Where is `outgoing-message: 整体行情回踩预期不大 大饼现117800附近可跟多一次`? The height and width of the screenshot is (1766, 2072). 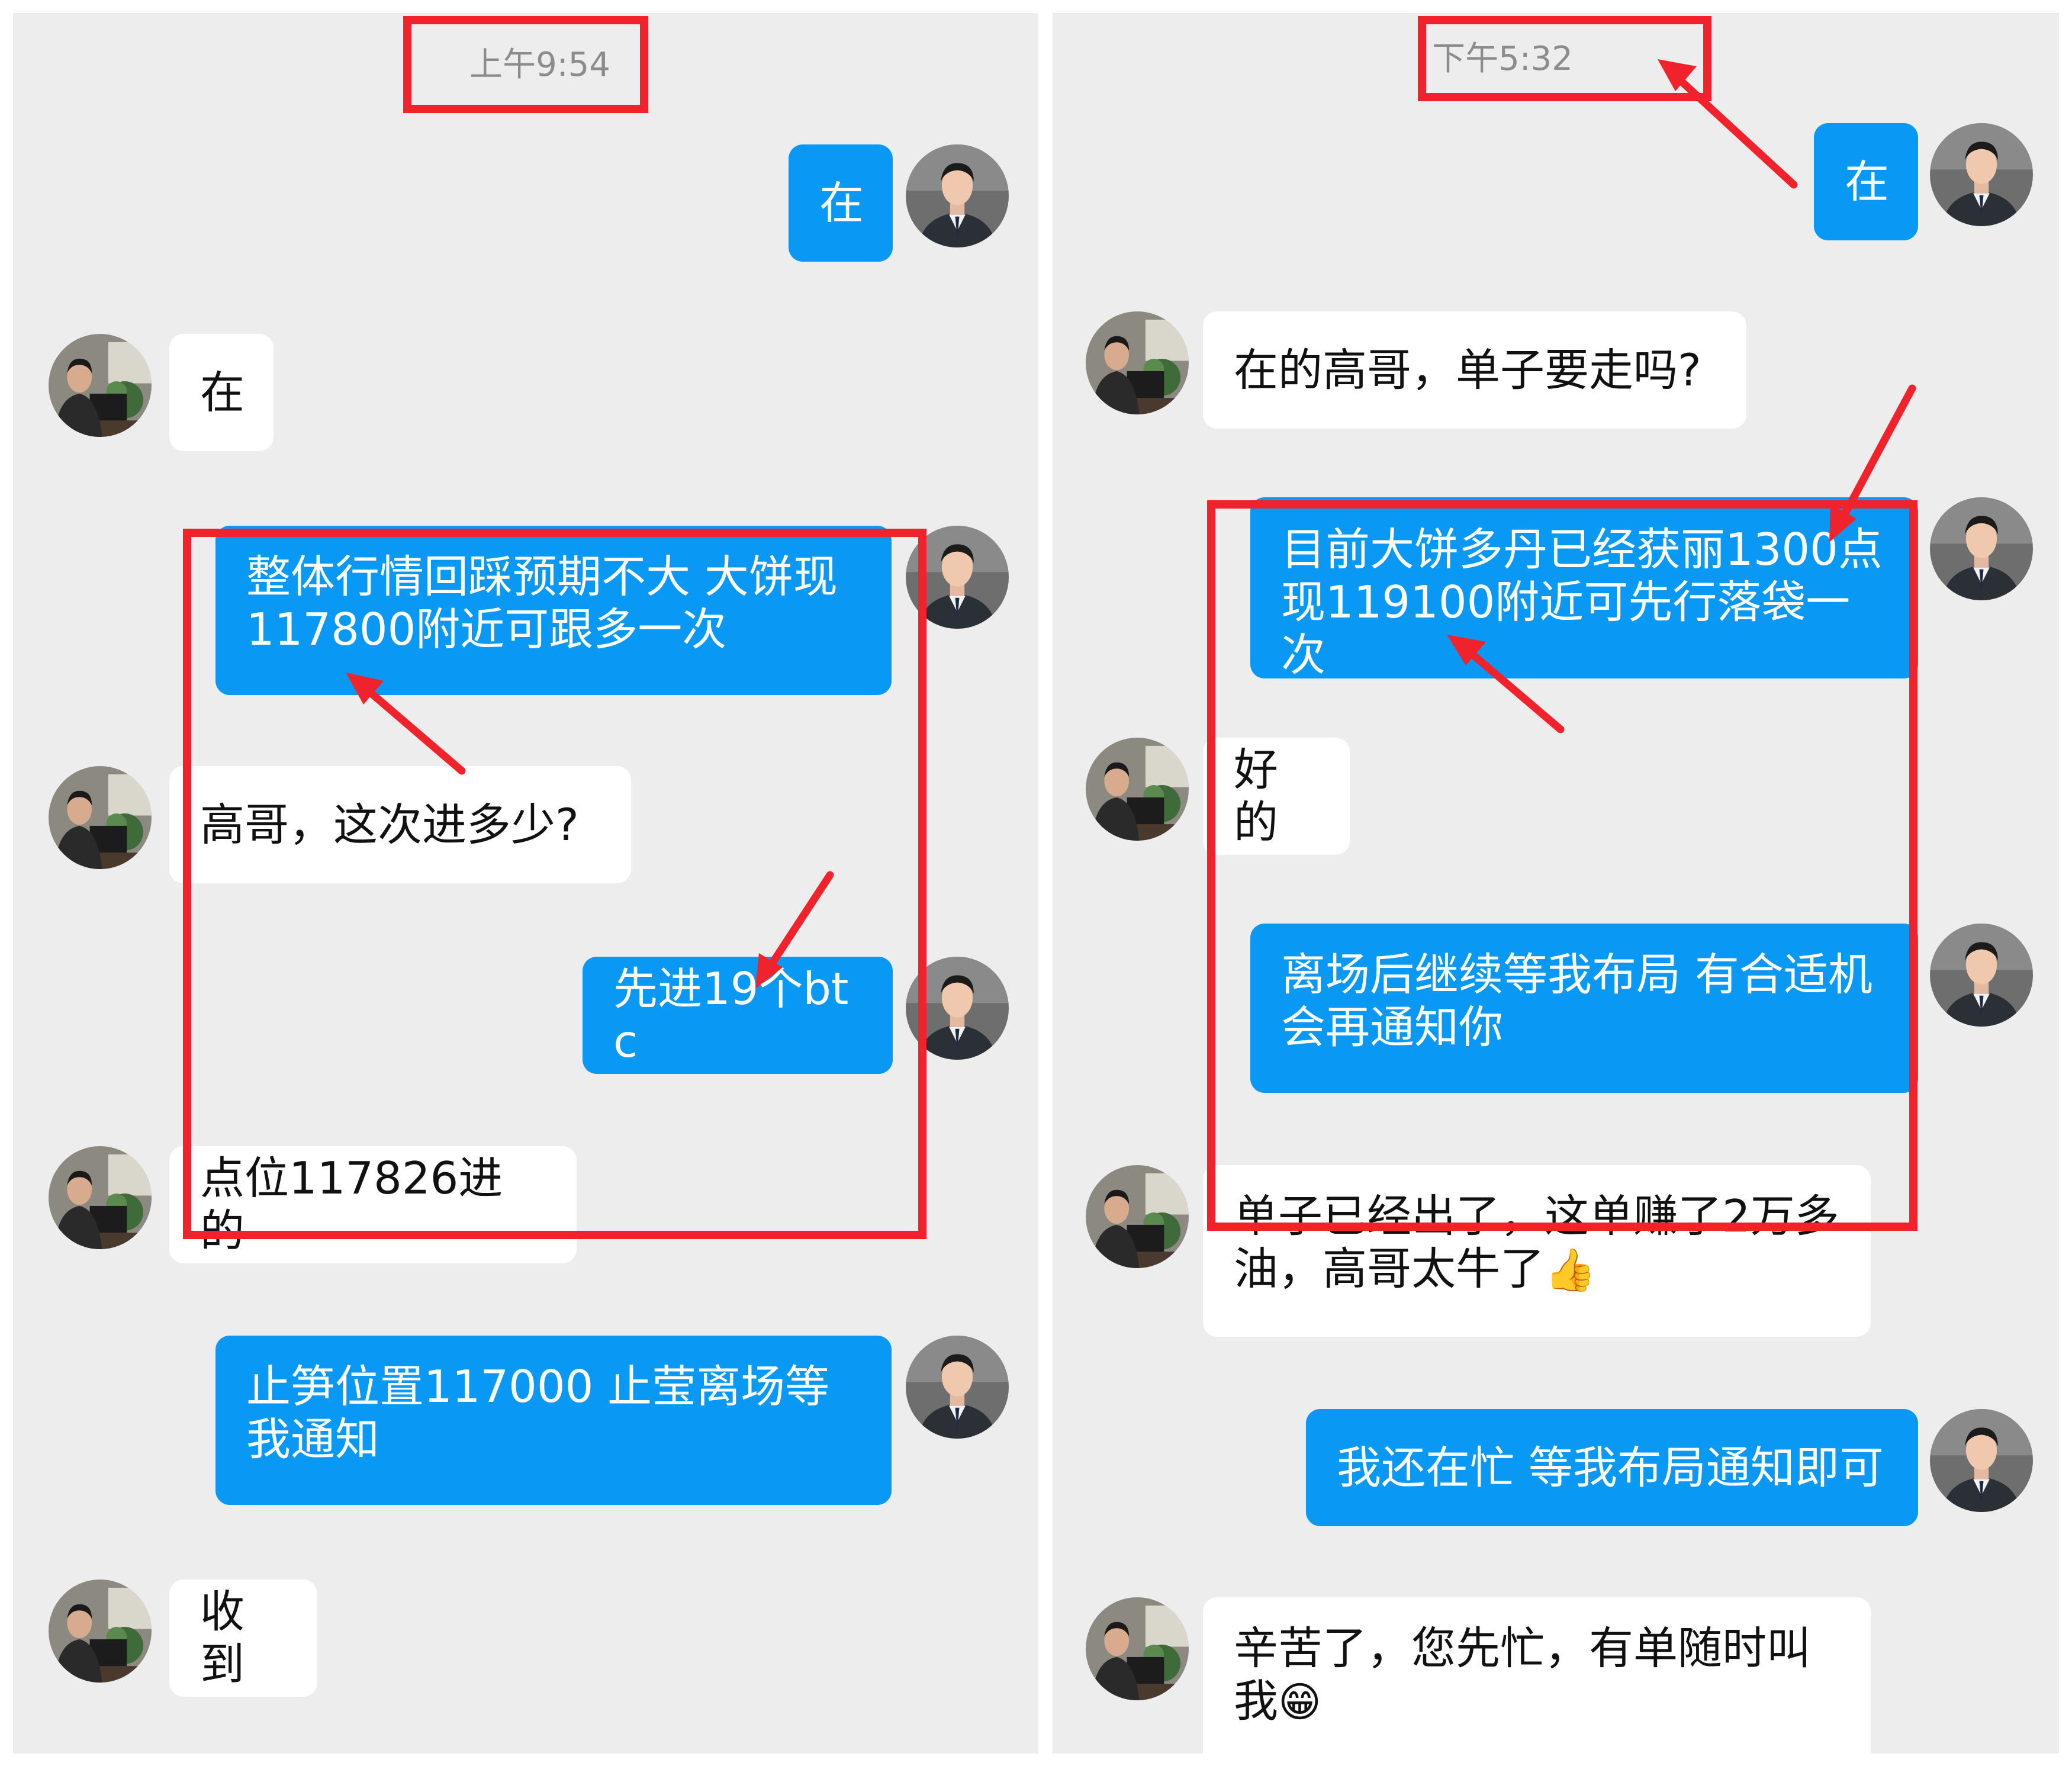 outgoing-message: 整体行情回踩预期不大 大饼现117800附近可跟多一次 is located at coordinates (553, 610).